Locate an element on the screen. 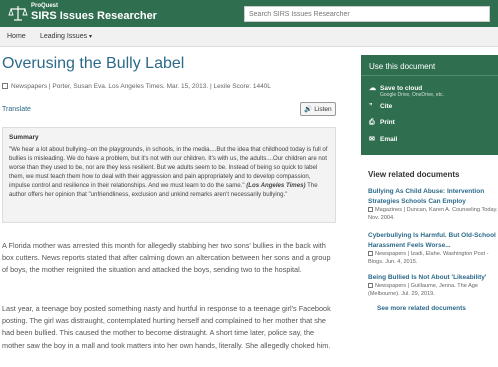 The height and width of the screenshot is (367, 498). search-input is located at coordinates (367, 14).